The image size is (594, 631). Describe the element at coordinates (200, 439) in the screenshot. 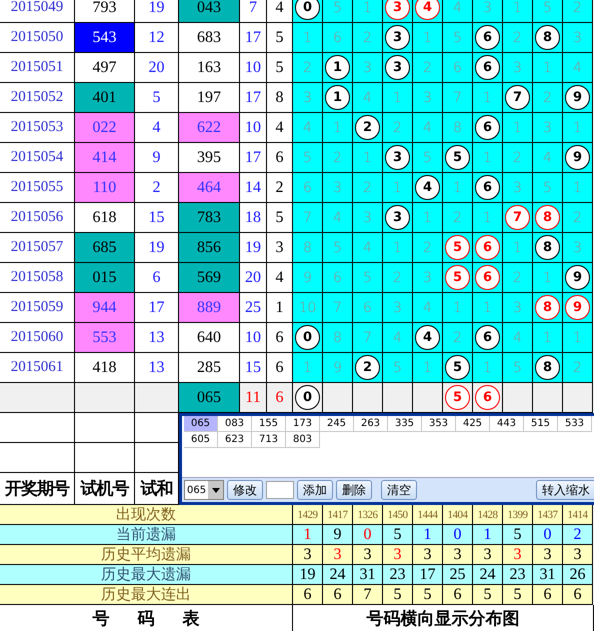

I see `number-item: 605` at that location.